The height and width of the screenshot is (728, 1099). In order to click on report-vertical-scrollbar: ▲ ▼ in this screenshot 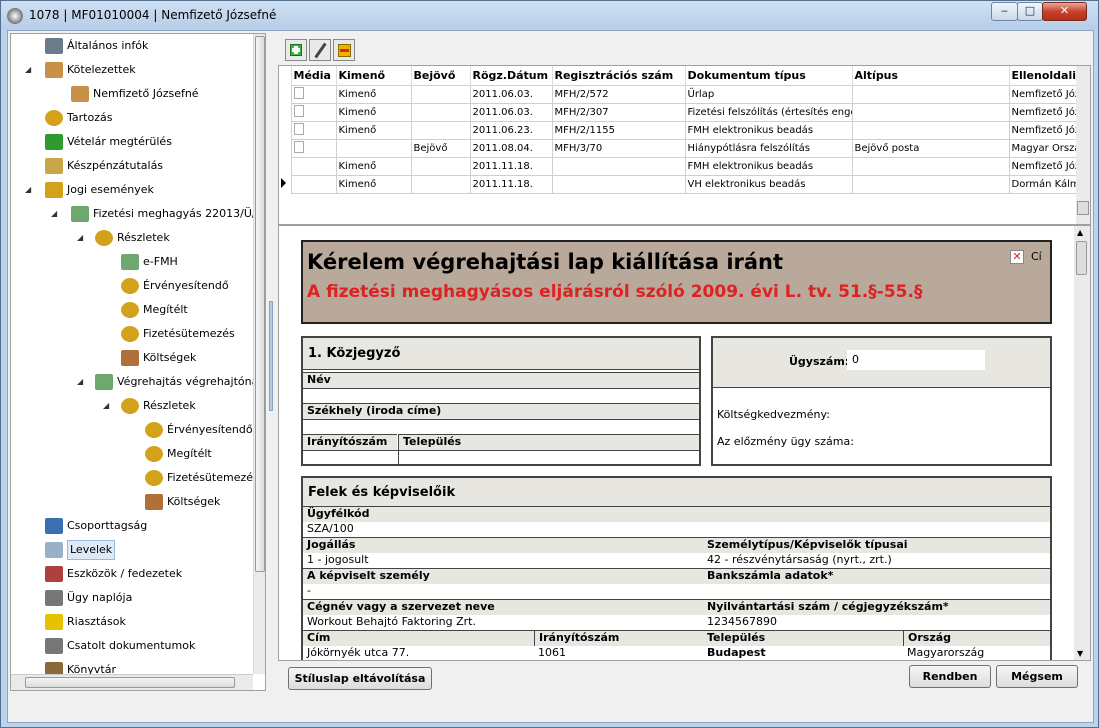, I will do `click(1082, 443)`.